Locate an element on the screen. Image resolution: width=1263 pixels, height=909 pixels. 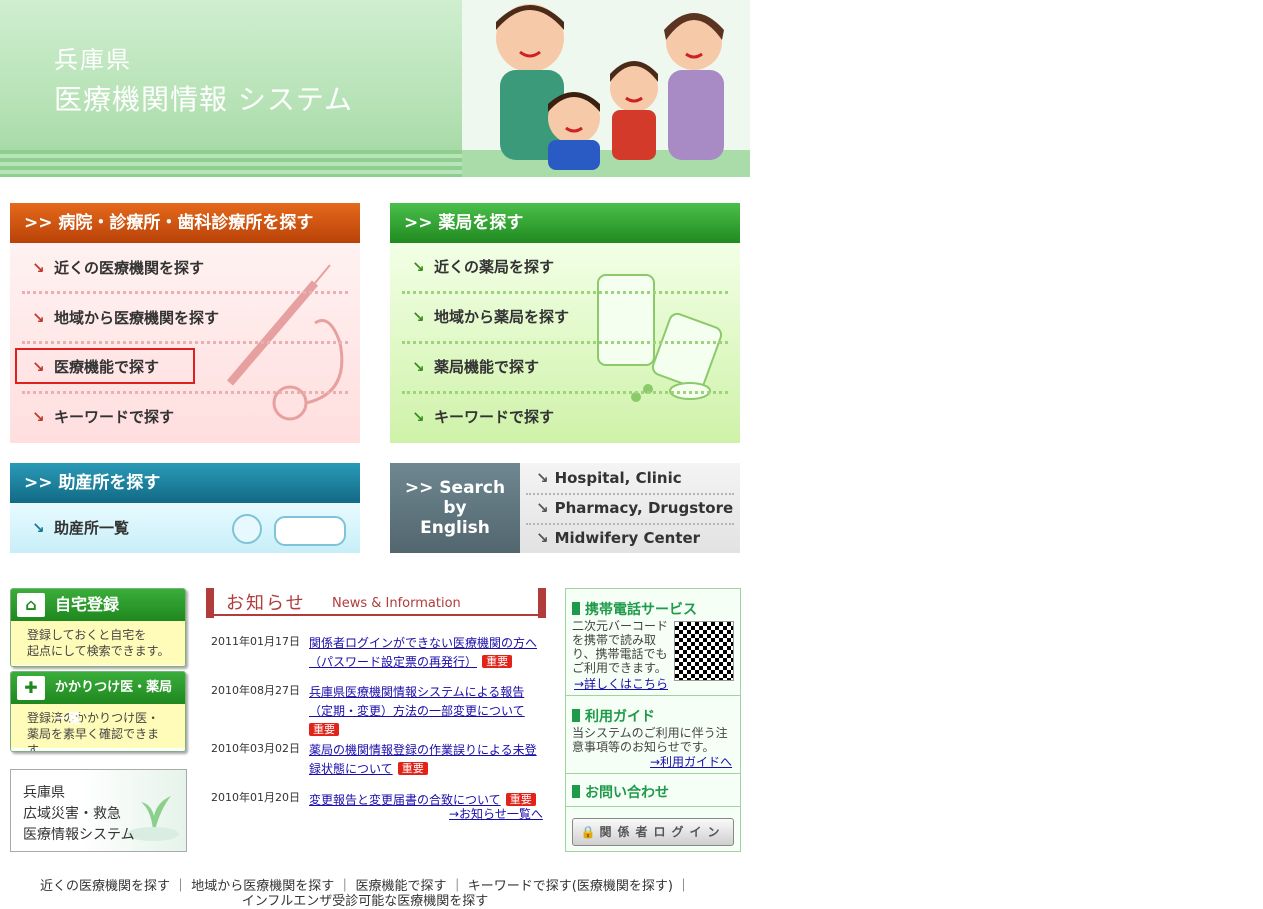
lock-icon: 🔒 is located at coordinates (588, 832).